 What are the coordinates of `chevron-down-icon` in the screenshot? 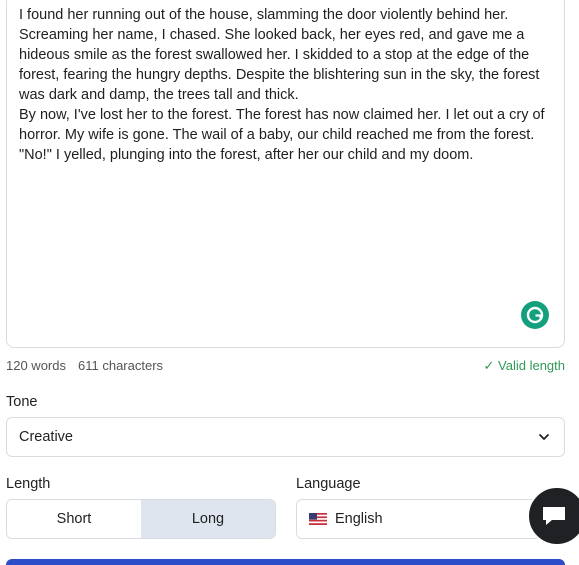 It's located at (544, 437).